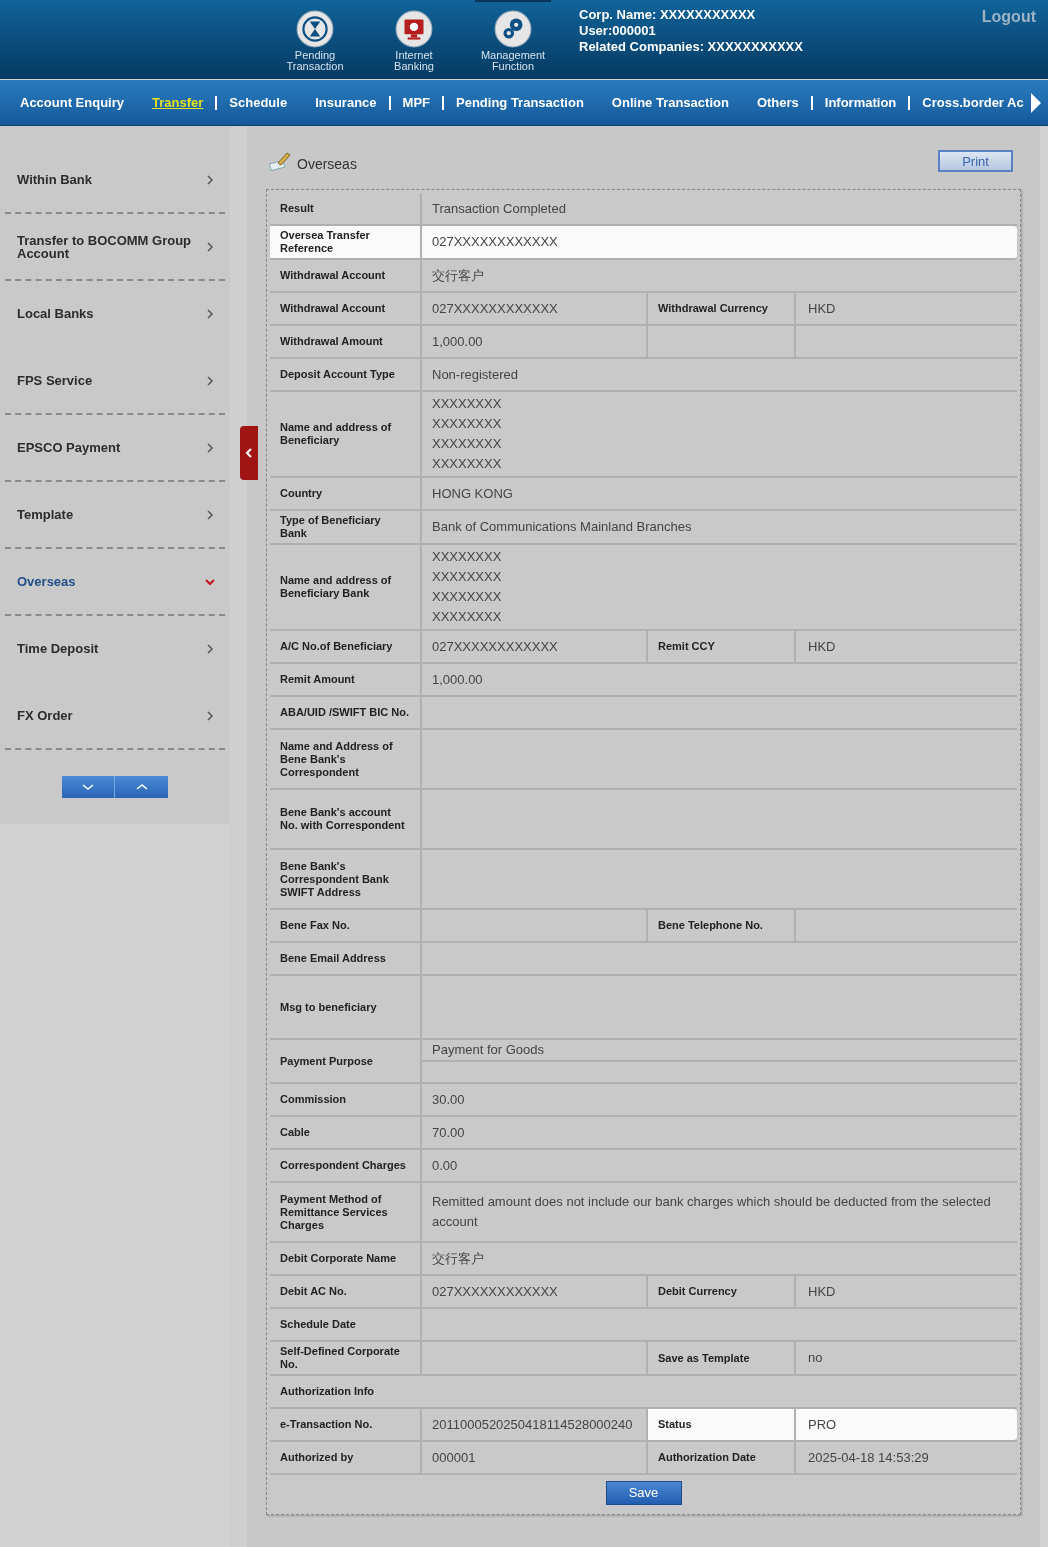  I want to click on nav-tab: Insurance, so click(346, 102).